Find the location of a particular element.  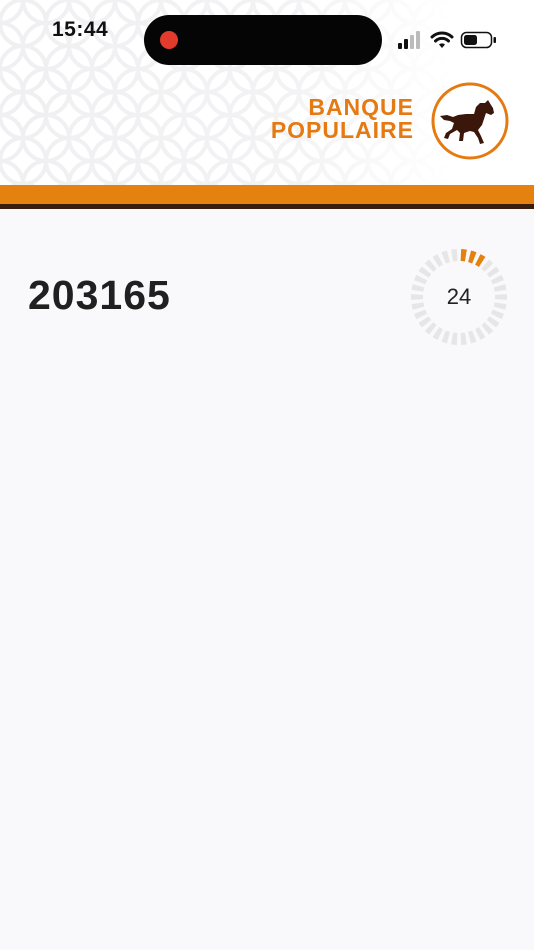

otp-code: 203165 is located at coordinates (99, 295).